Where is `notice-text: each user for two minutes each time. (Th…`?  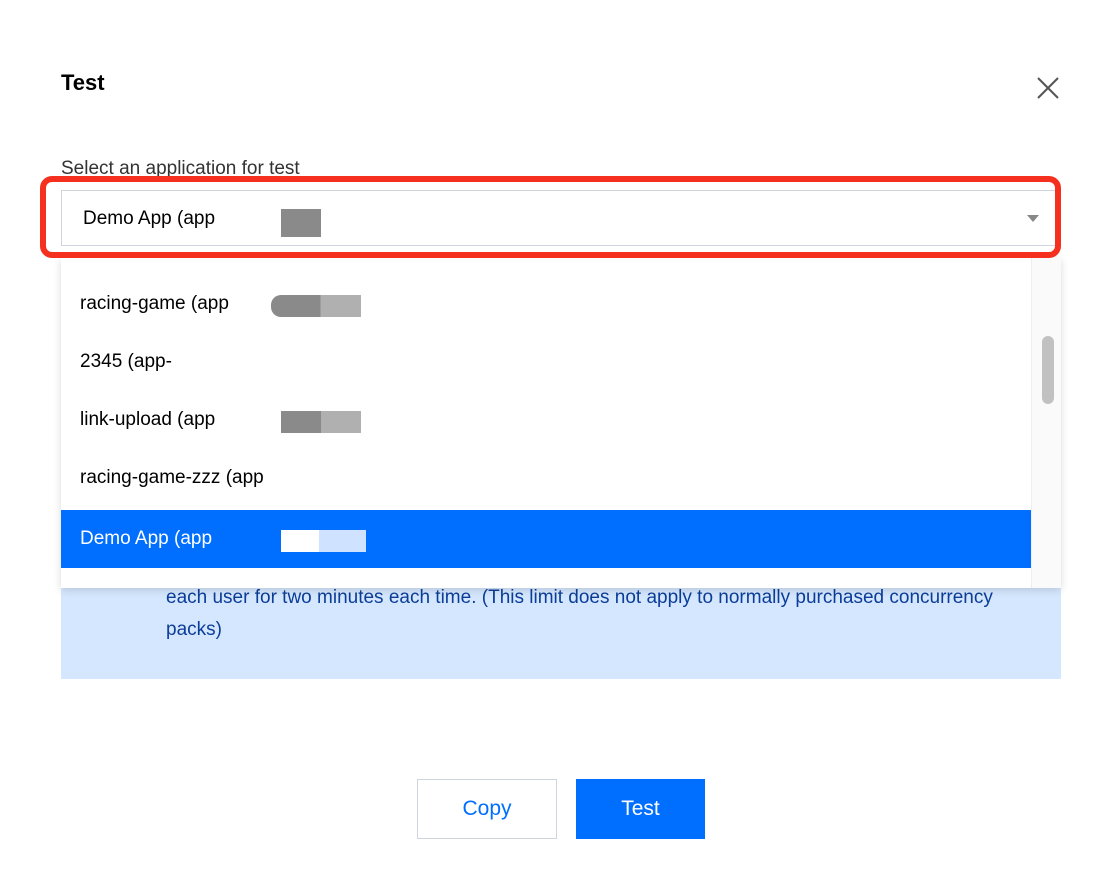
notice-text: each user for two minutes each time. (Th… is located at coordinates (579, 613).